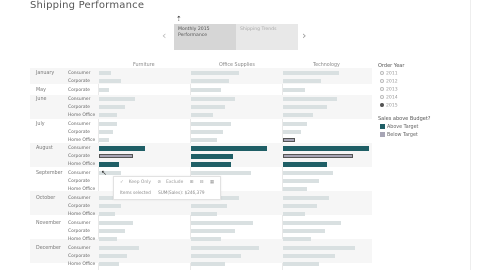  Describe the element at coordinates (205, 37) in the screenshot. I see `story-point-monthly-performance: Monthly 2015 Performance` at that location.